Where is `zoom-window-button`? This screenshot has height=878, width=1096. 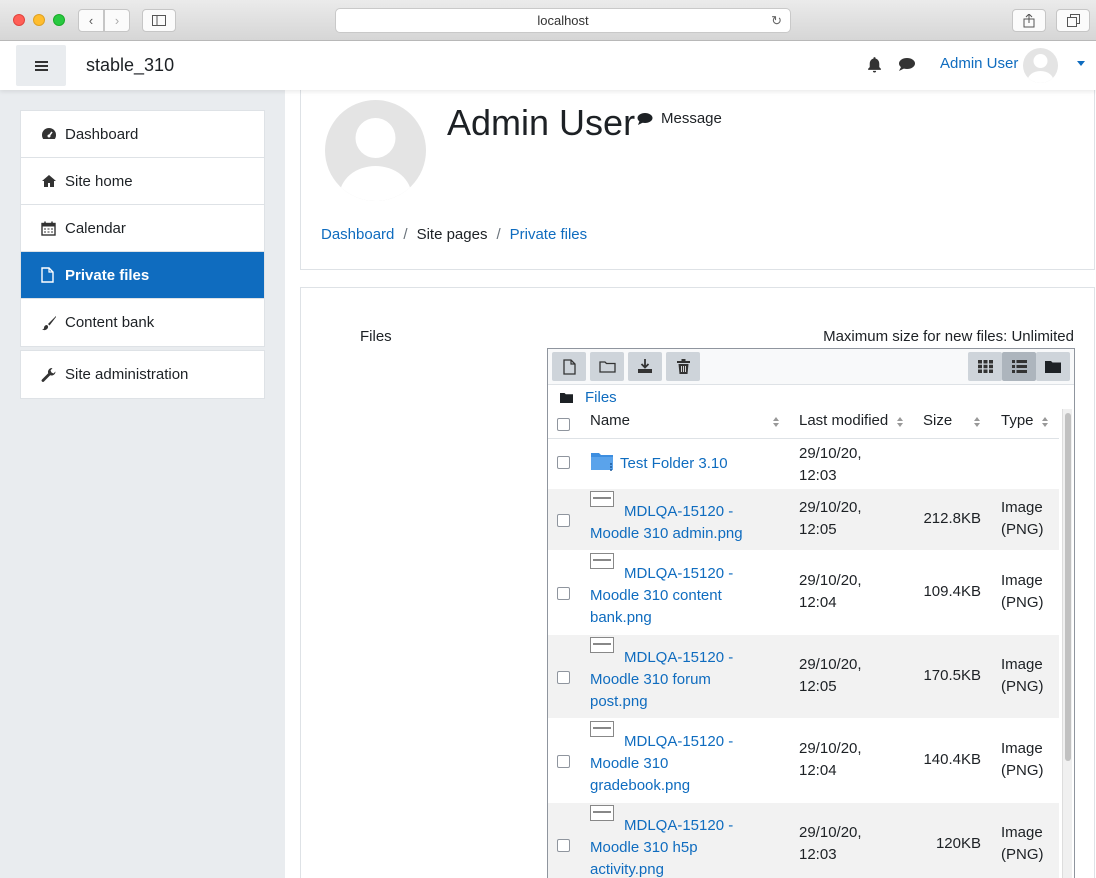 zoom-window-button is located at coordinates (59, 20).